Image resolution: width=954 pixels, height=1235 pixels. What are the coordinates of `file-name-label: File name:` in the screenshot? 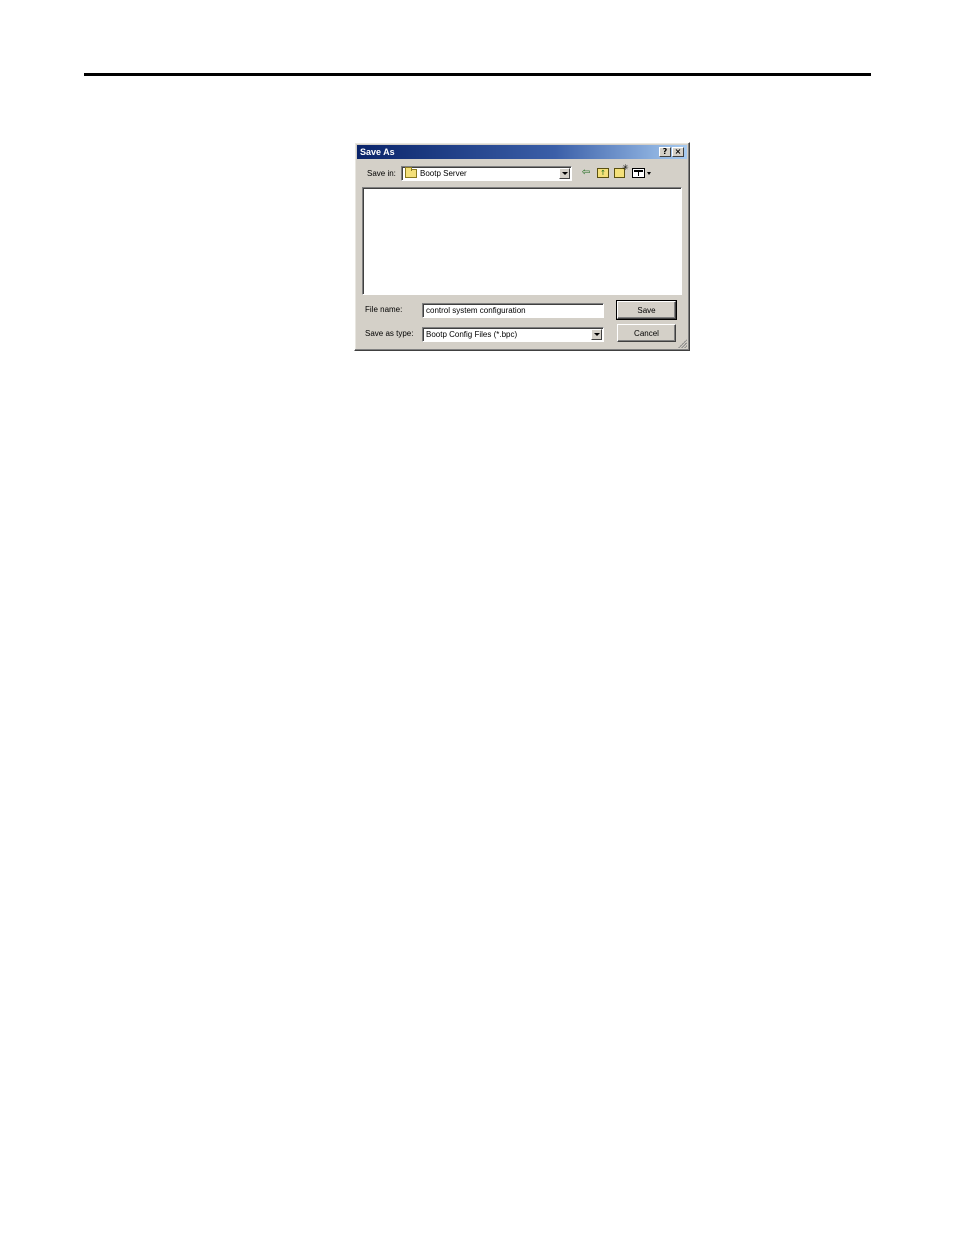 It's located at (384, 309).